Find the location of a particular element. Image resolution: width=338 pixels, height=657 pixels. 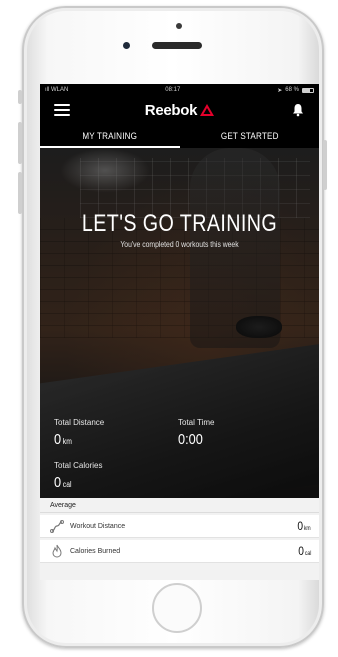

volume-down-button is located at coordinates (20, 193).